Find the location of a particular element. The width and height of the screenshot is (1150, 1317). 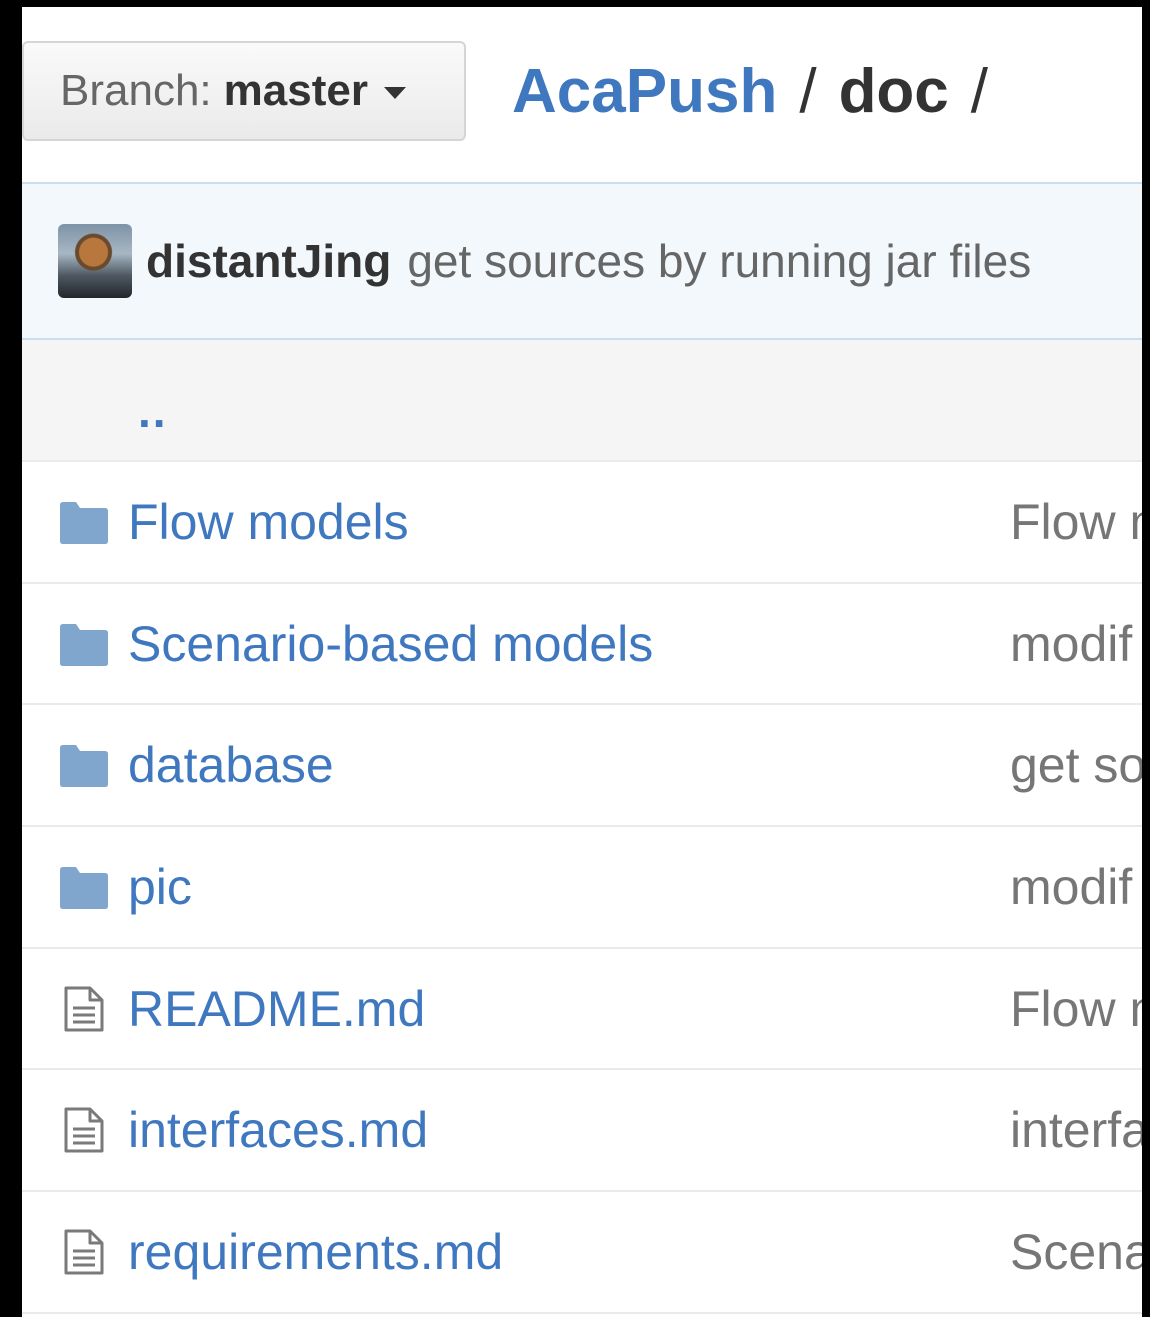

table-row: pic modif is located at coordinates (582, 888).